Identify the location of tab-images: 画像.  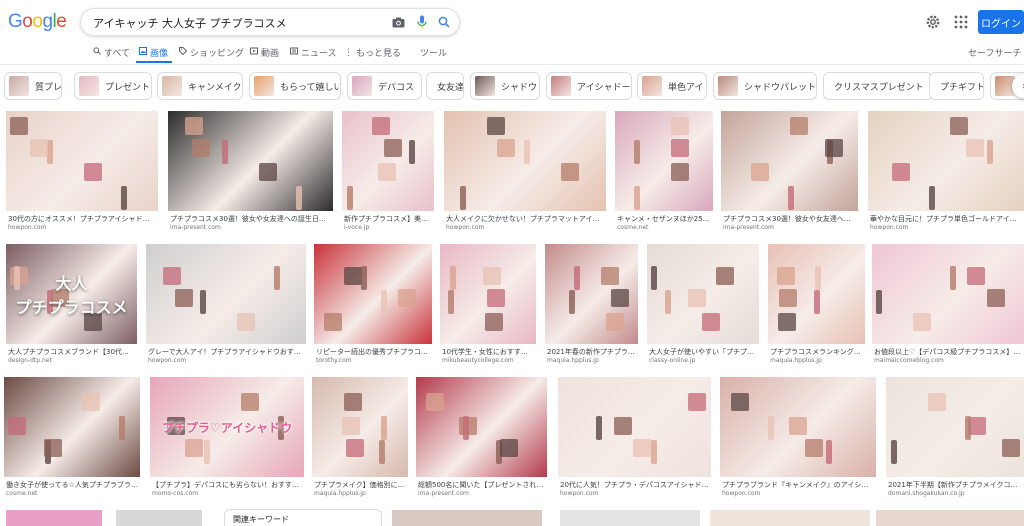
(153, 52).